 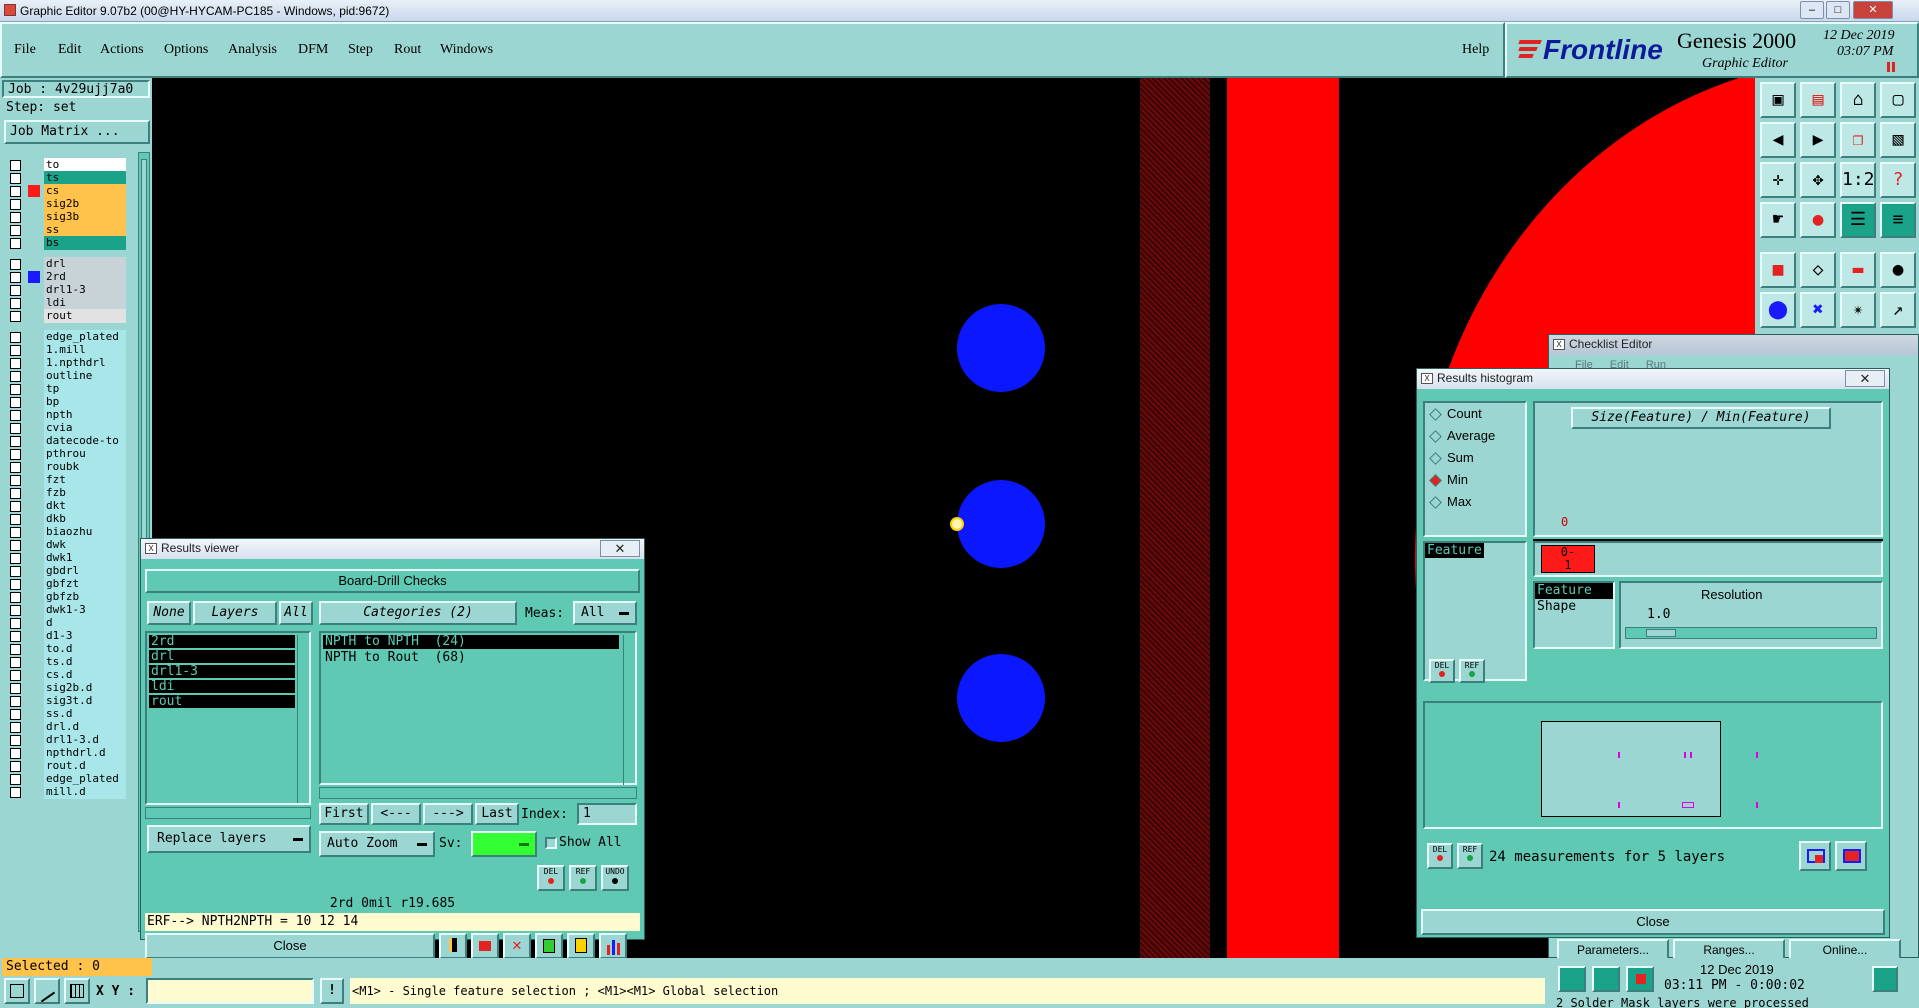 I want to click on preview-ref-icon: REF, so click(x=1470, y=856).